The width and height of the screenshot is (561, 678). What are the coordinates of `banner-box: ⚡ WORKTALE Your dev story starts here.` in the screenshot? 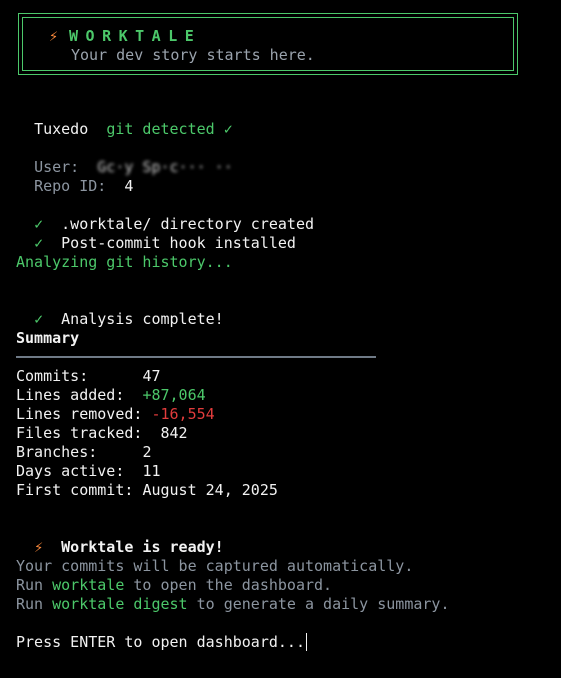 It's located at (268, 44).